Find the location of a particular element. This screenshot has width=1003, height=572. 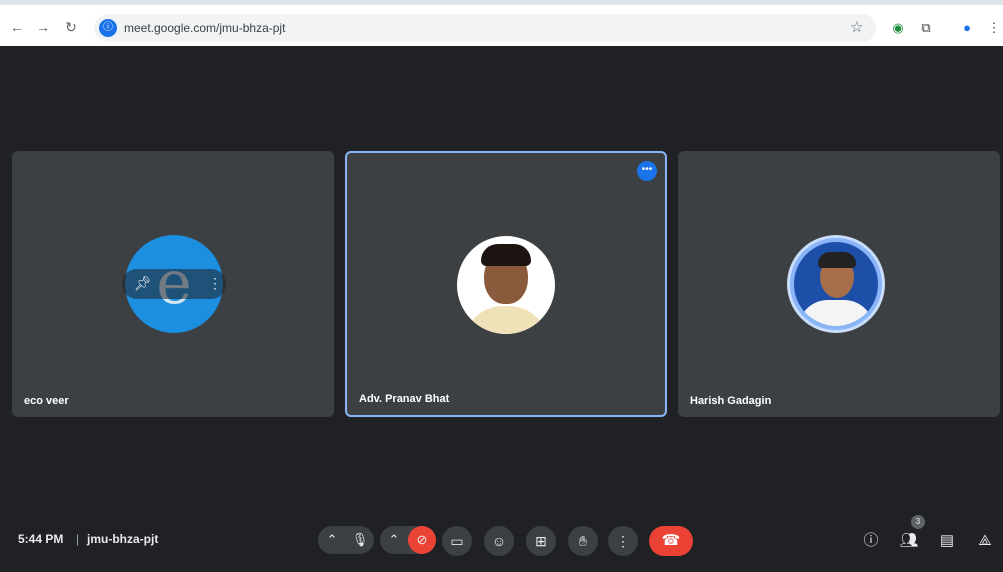

microphone-control: ⌃ 🎙︎ is located at coordinates (346, 540).